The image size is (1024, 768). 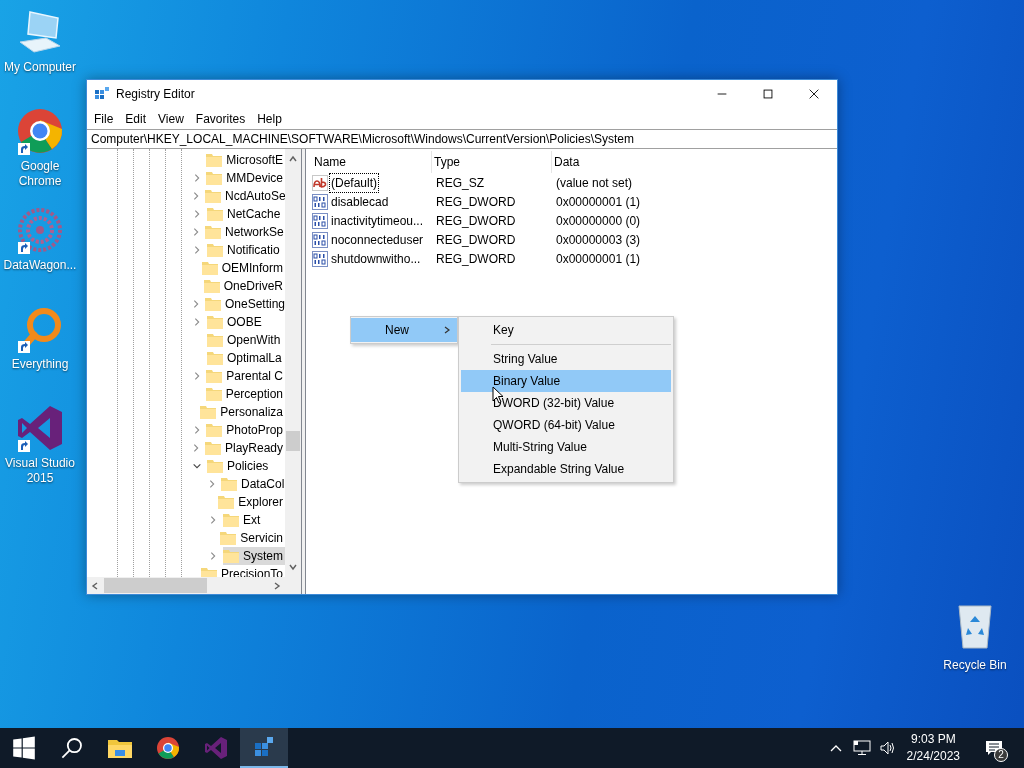 I want to click on windows-logo-icon, so click(x=24, y=748).